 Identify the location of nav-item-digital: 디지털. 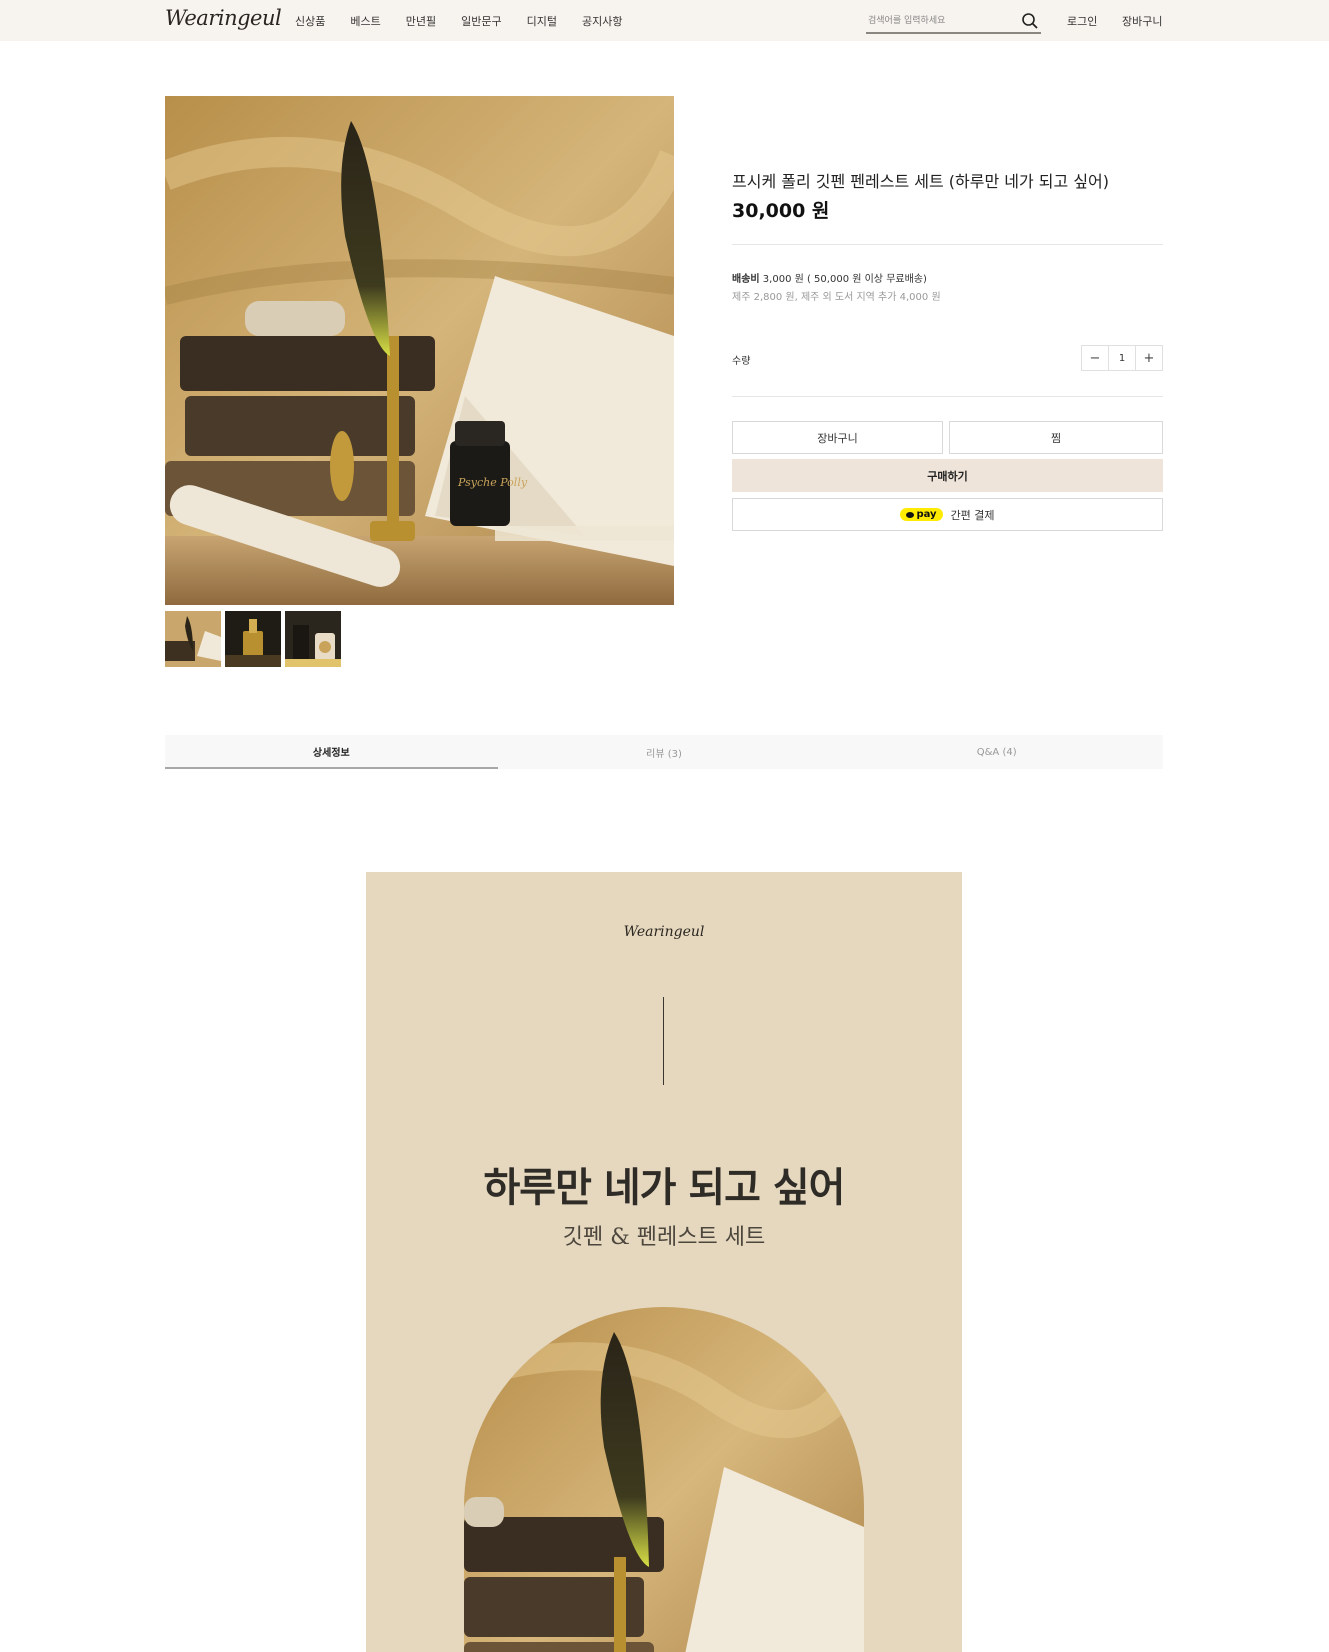
(542, 21).